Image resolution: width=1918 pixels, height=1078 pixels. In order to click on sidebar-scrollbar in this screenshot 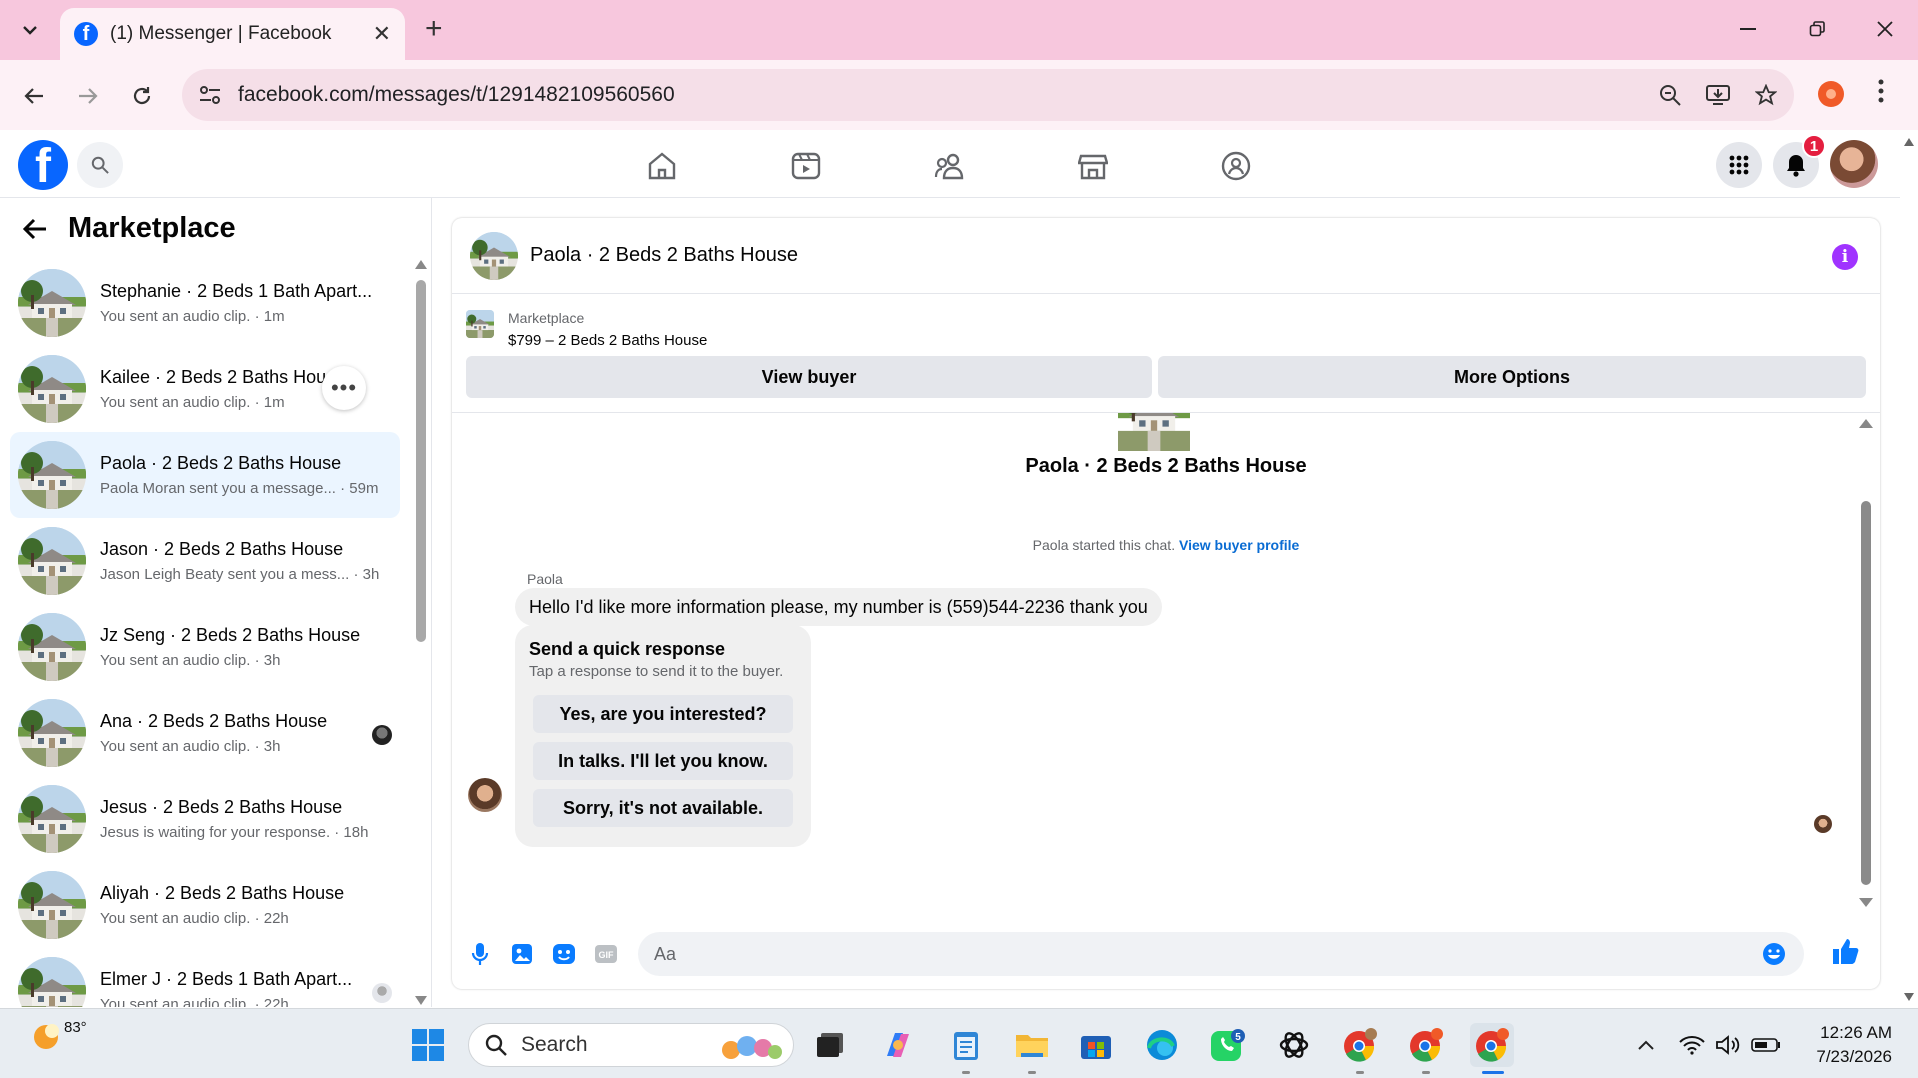, I will do `click(421, 632)`.